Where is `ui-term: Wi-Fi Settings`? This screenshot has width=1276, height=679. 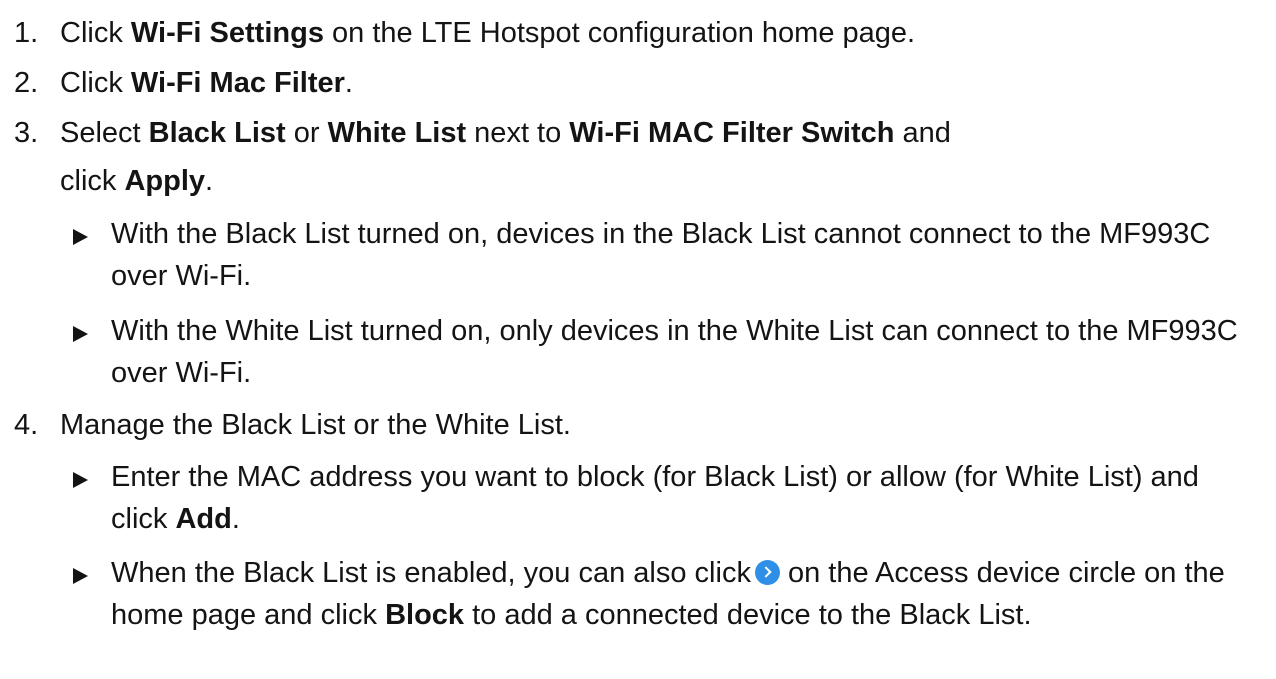
ui-term: Wi-Fi Settings is located at coordinates (227, 33).